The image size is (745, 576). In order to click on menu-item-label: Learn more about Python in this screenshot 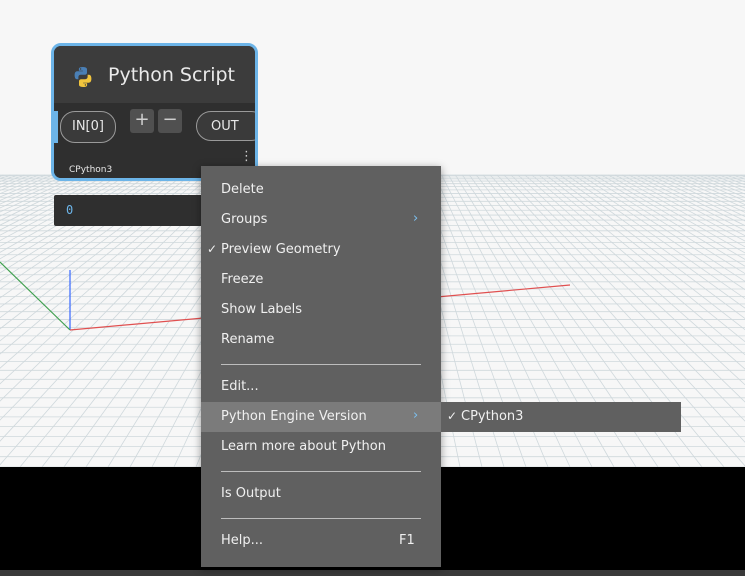, I will do `click(303, 446)`.